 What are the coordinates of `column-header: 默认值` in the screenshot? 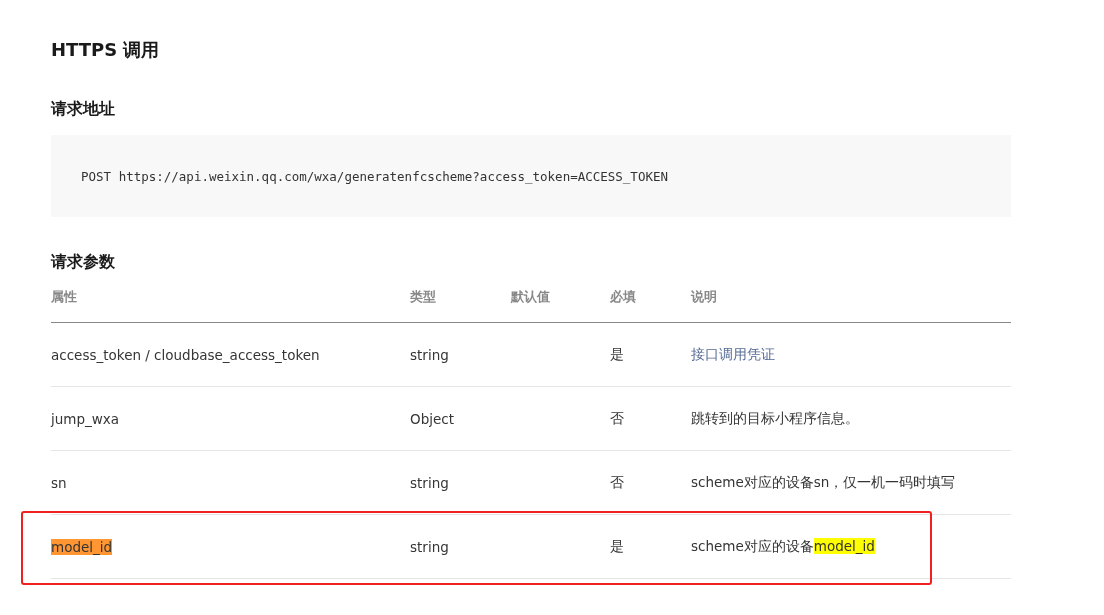 It's located at (531, 297).